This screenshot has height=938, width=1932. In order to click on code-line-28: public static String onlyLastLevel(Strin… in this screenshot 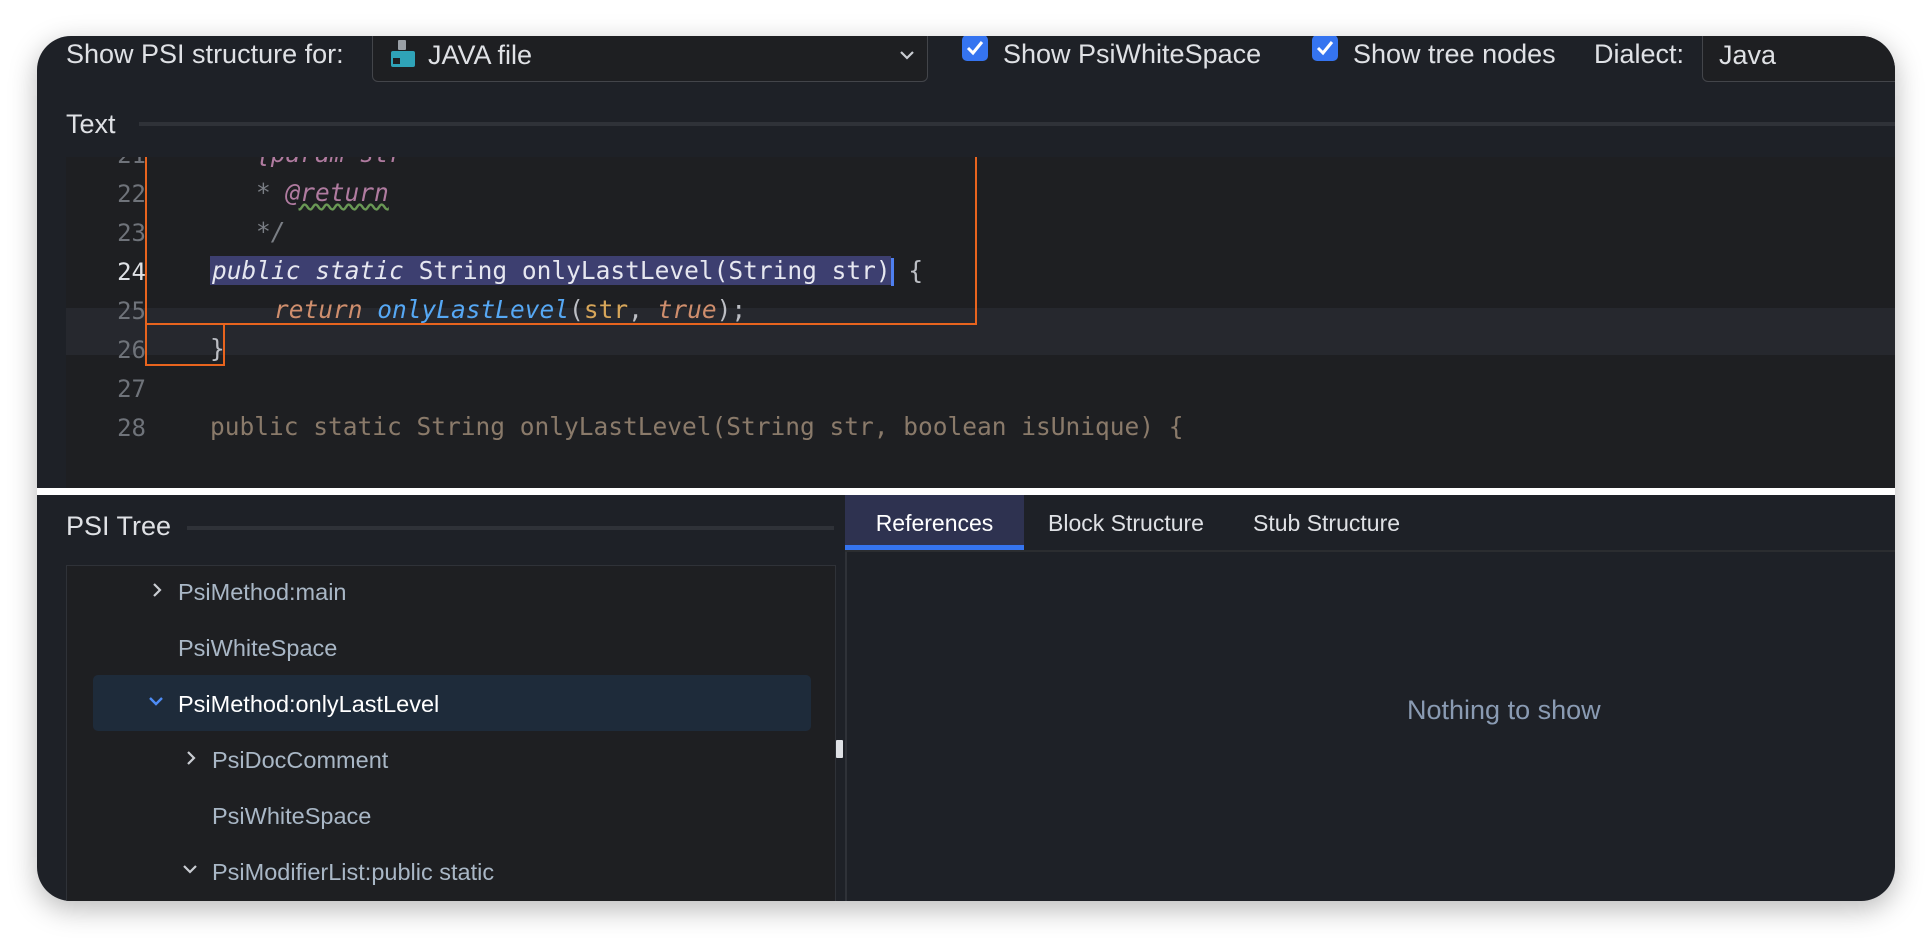, I will do `click(697, 426)`.